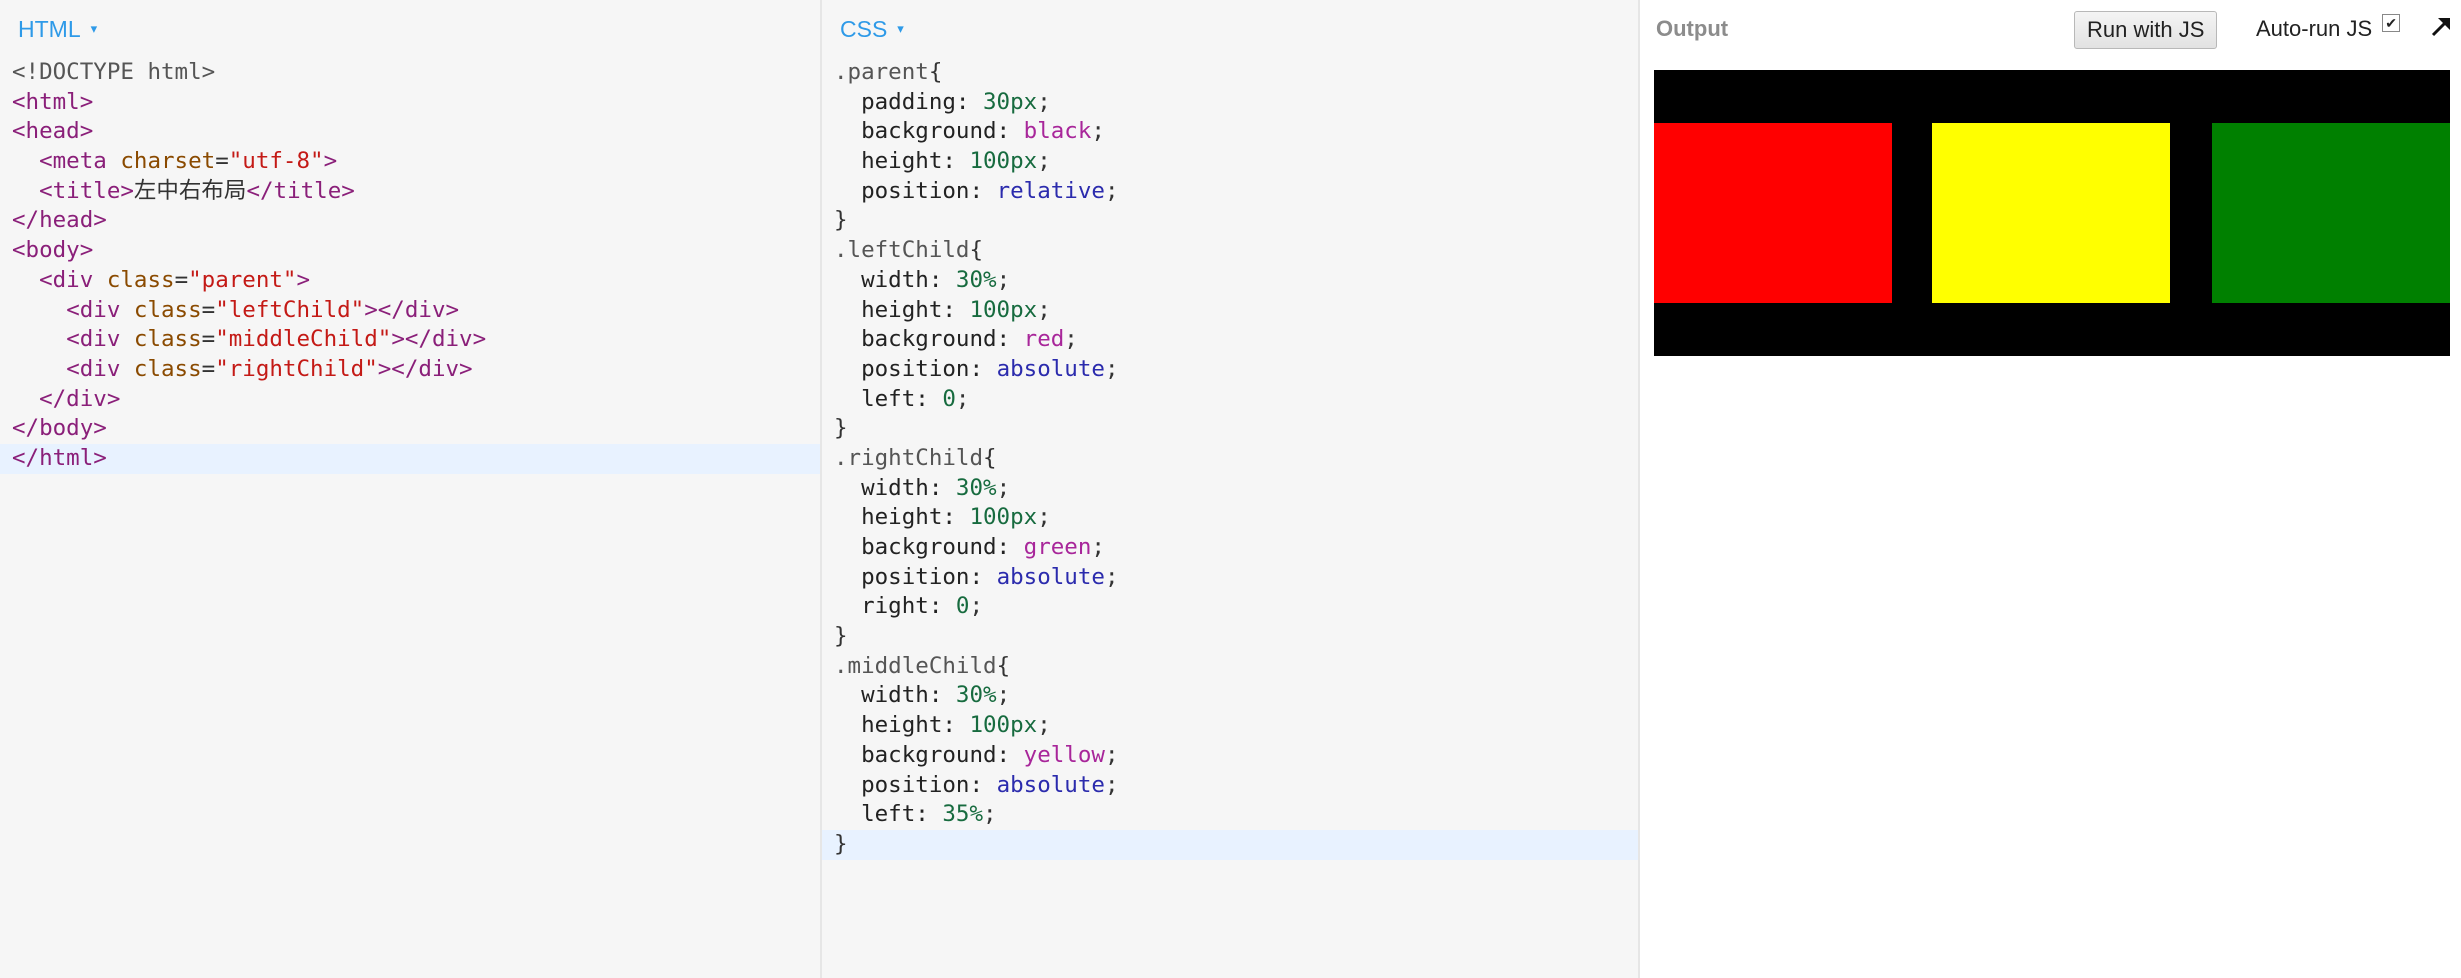 This screenshot has height=978, width=2461. What do you see at coordinates (303, 339) in the screenshot?
I see `code-token: "middleChild"` at bounding box center [303, 339].